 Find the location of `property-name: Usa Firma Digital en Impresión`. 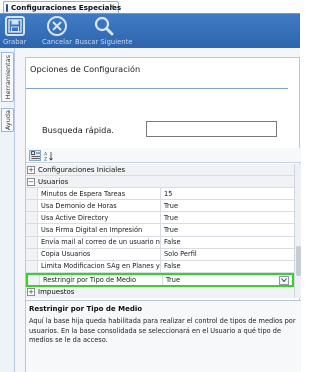

property-name: Usa Firma Digital en Impresión is located at coordinates (99, 230).